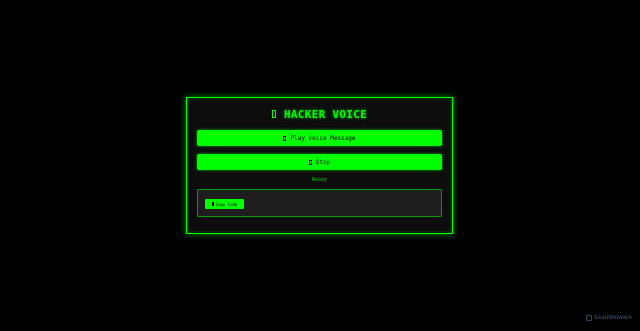 The image size is (640, 331). What do you see at coordinates (319, 180) in the screenshot?
I see `status-text: Ready` at bounding box center [319, 180].